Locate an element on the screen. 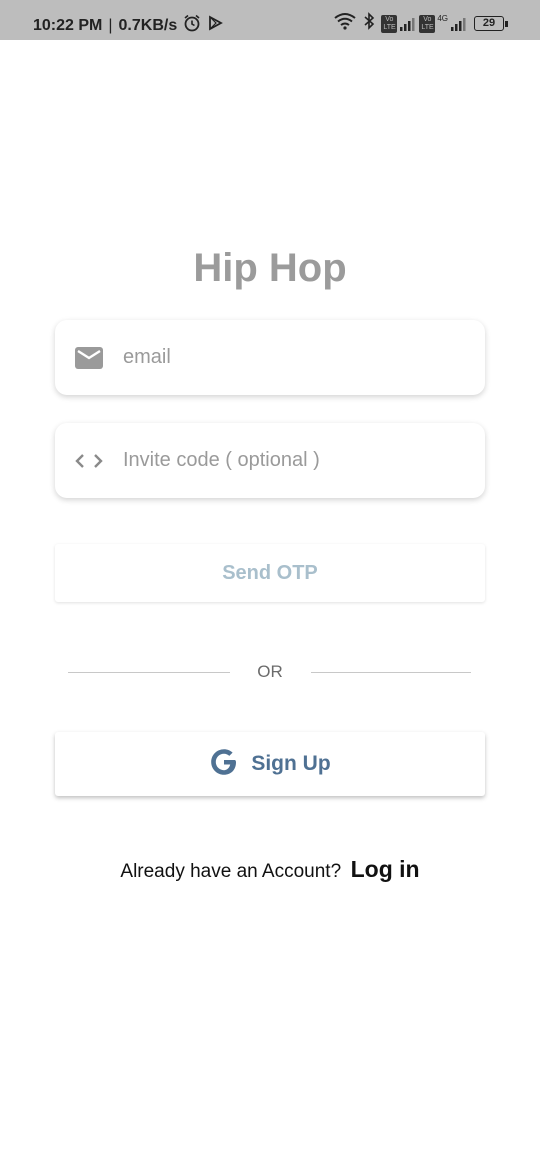 The image size is (540, 1170). wifi-icon is located at coordinates (345, 23).